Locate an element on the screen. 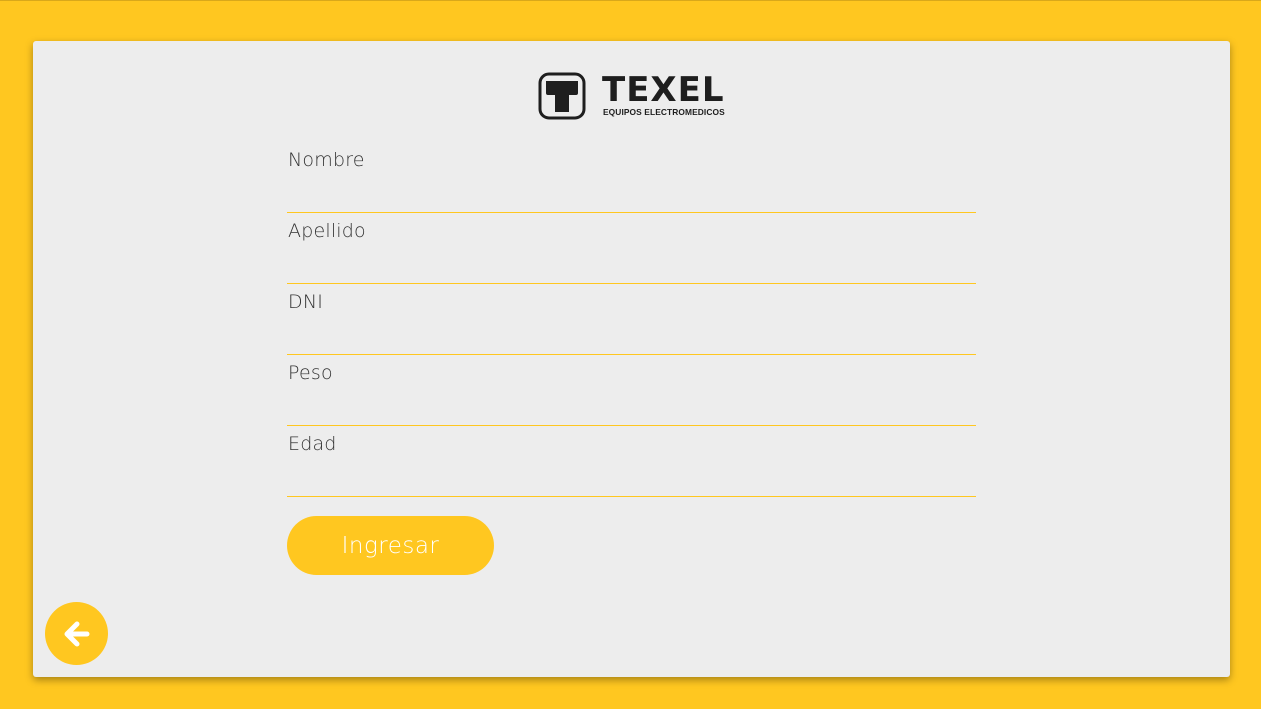 The width and height of the screenshot is (1261, 709). field-peso: Peso is located at coordinates (631, 395).